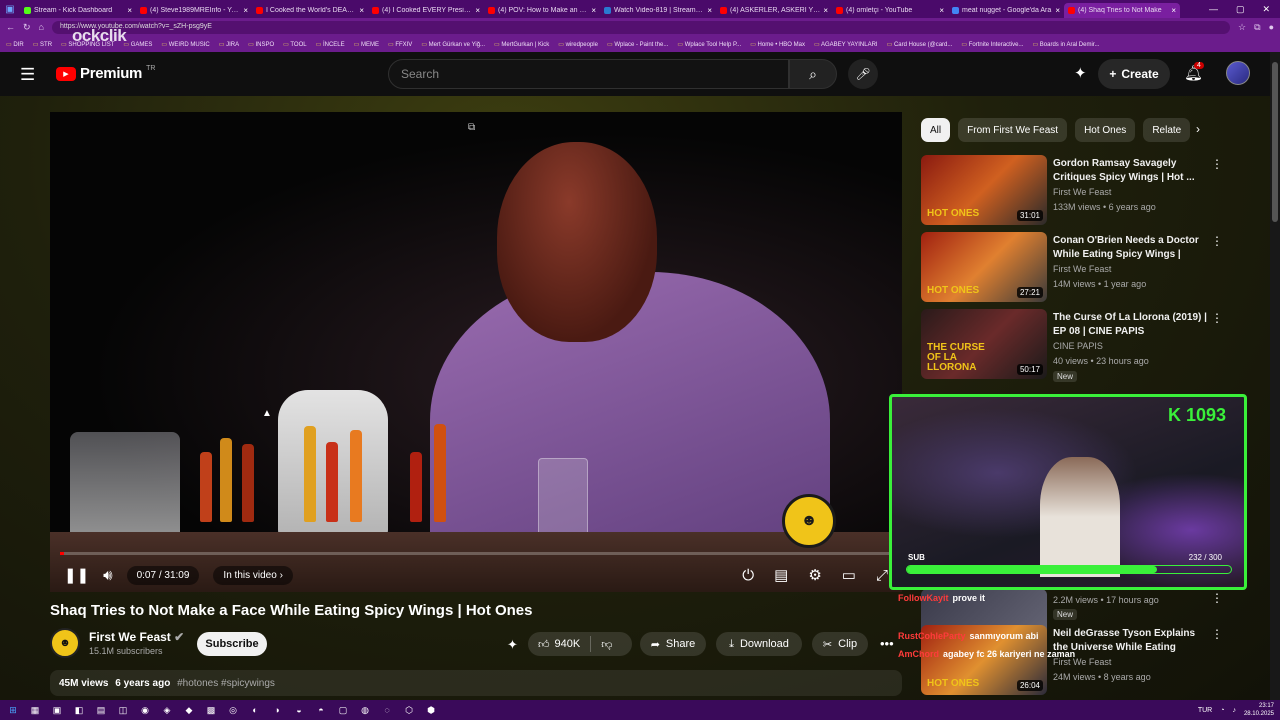  What do you see at coordinates (409, 710) in the screenshot?
I see `taskbar-app-icon: ⬡` at bounding box center [409, 710].